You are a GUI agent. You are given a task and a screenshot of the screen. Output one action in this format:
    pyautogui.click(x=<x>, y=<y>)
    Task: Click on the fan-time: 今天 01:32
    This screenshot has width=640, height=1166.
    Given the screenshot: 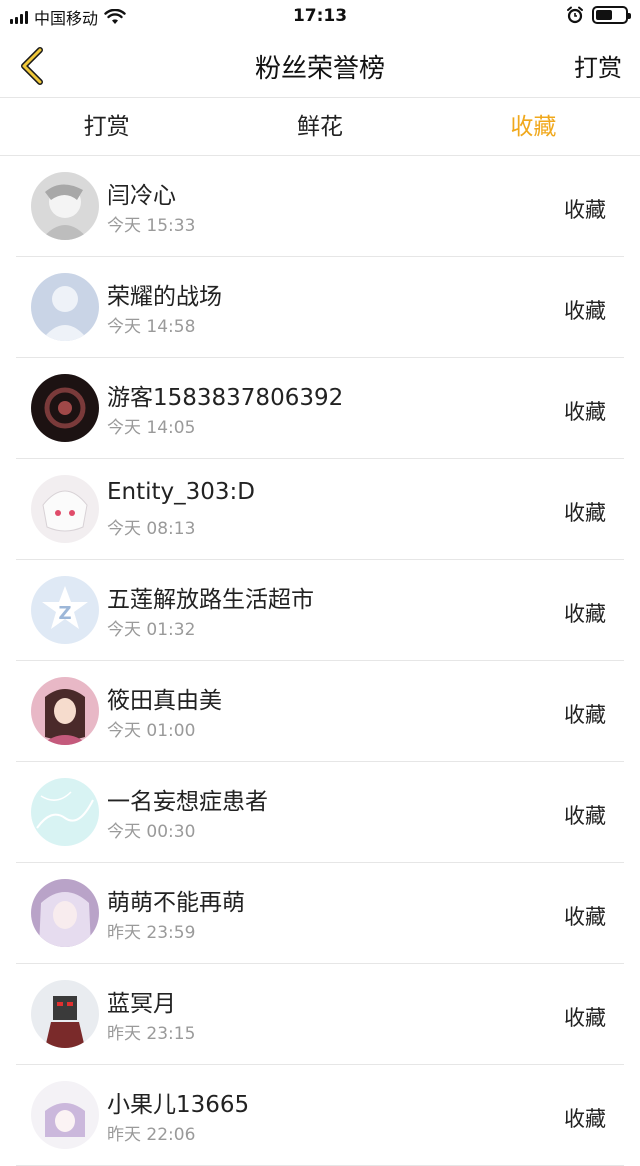 What is the action you would take?
    pyautogui.click(x=151, y=630)
    